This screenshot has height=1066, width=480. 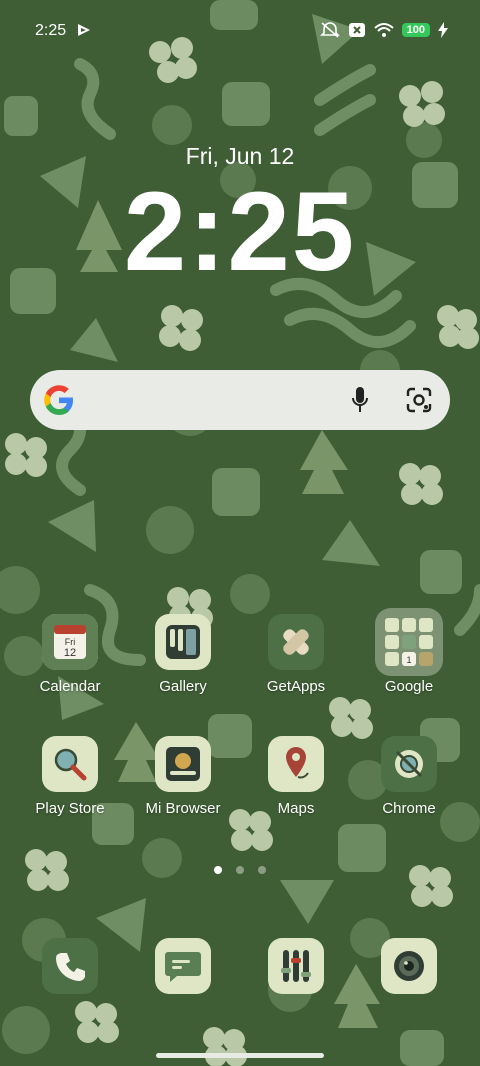 I want to click on chrome-icon, so click(x=409, y=764).